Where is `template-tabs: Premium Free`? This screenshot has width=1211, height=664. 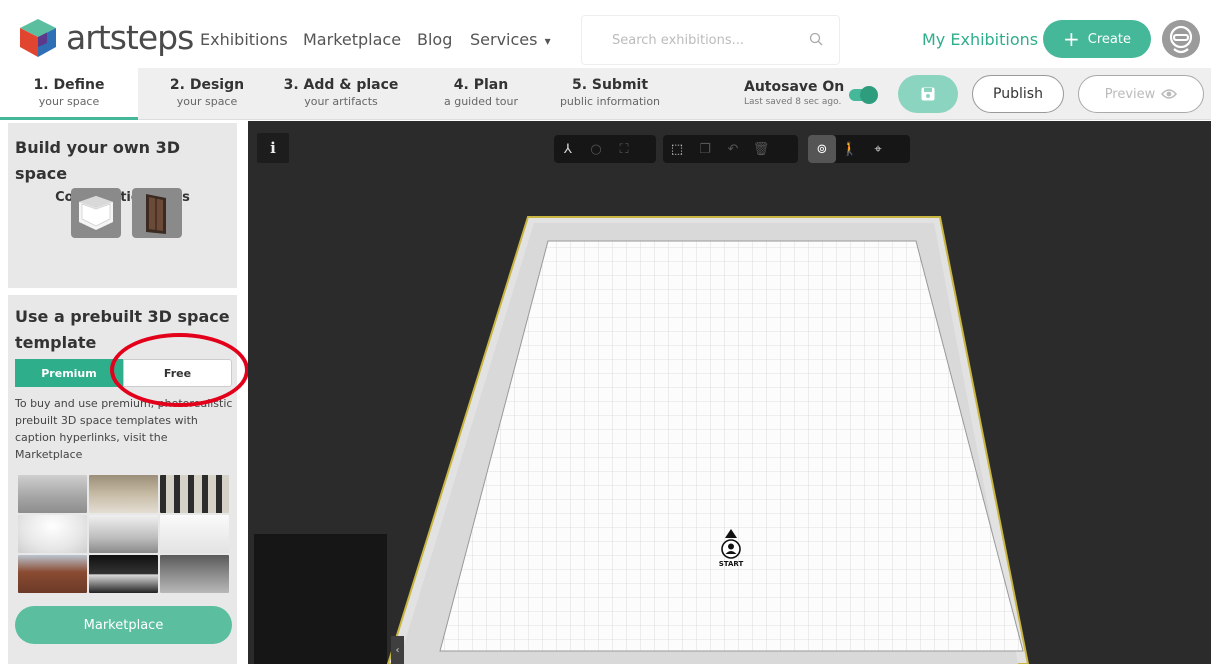 template-tabs: Premium Free is located at coordinates (123, 373).